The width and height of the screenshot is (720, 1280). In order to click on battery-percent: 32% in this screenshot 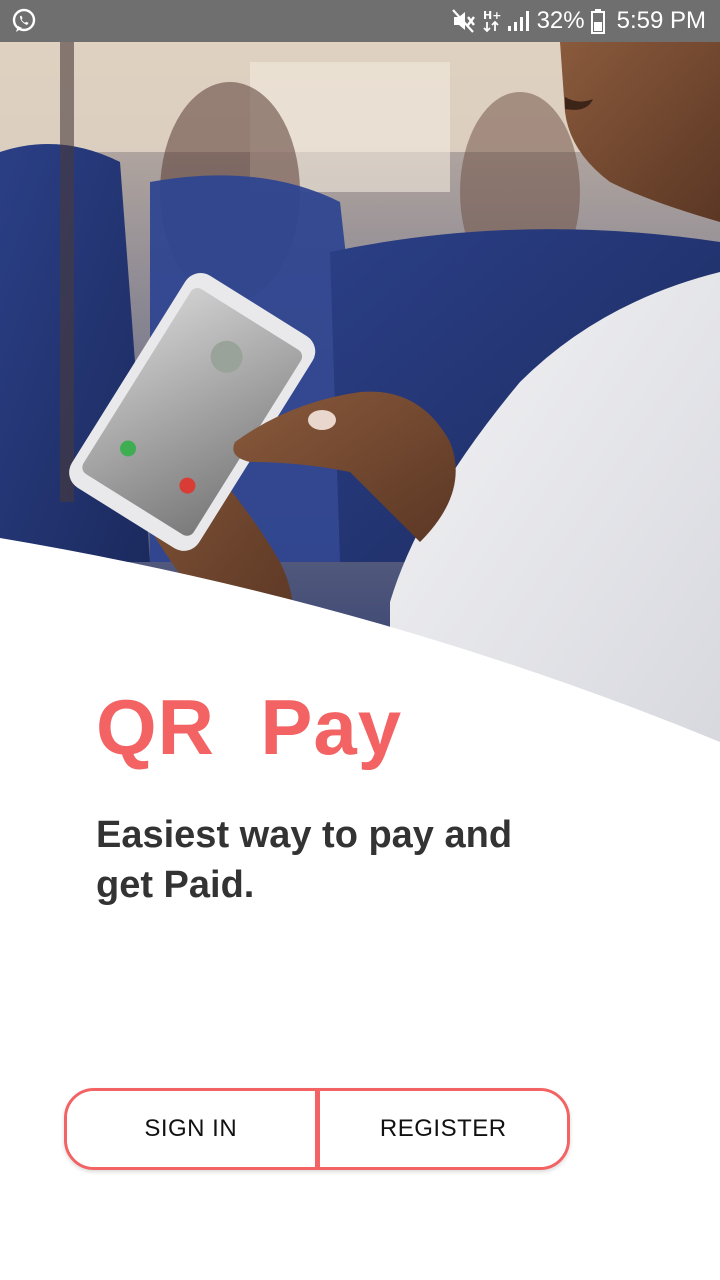, I will do `click(560, 20)`.